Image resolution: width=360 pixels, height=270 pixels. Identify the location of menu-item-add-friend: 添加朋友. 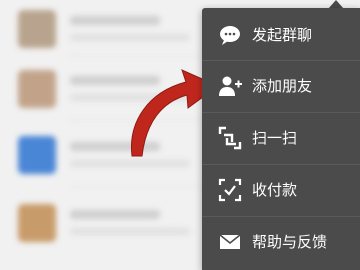
(281, 86).